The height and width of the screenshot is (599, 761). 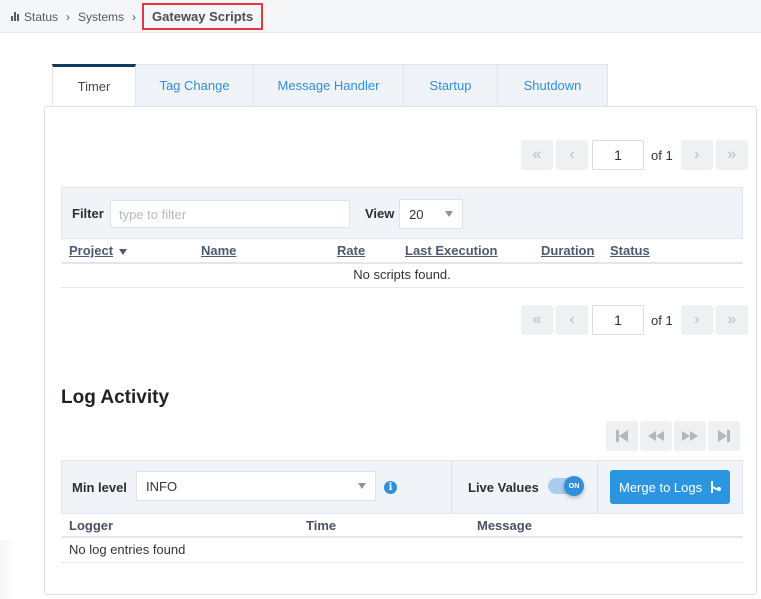 I want to click on log-activity-heading: Log Activity, so click(x=115, y=397).